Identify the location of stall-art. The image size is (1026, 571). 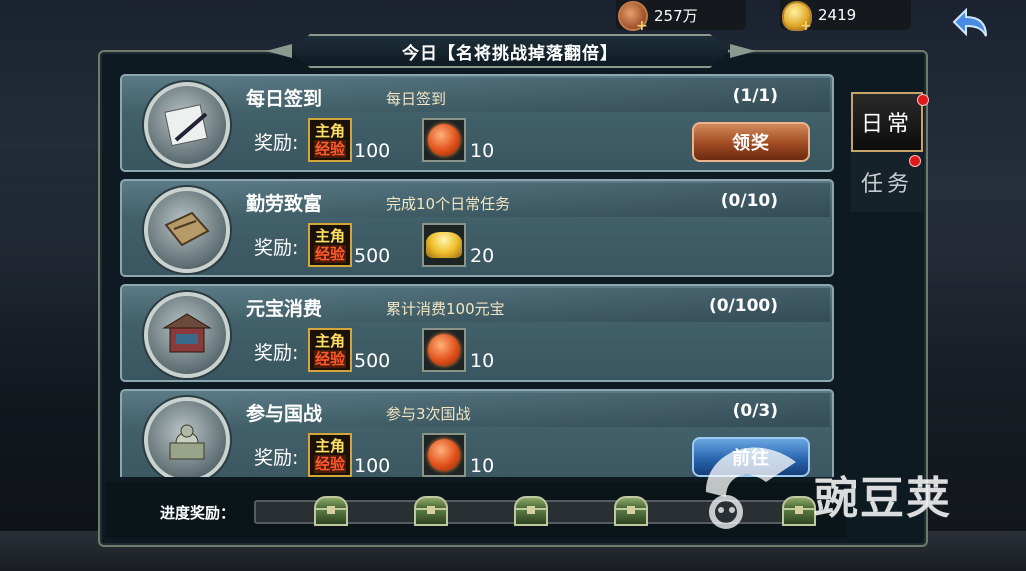
(187, 333).